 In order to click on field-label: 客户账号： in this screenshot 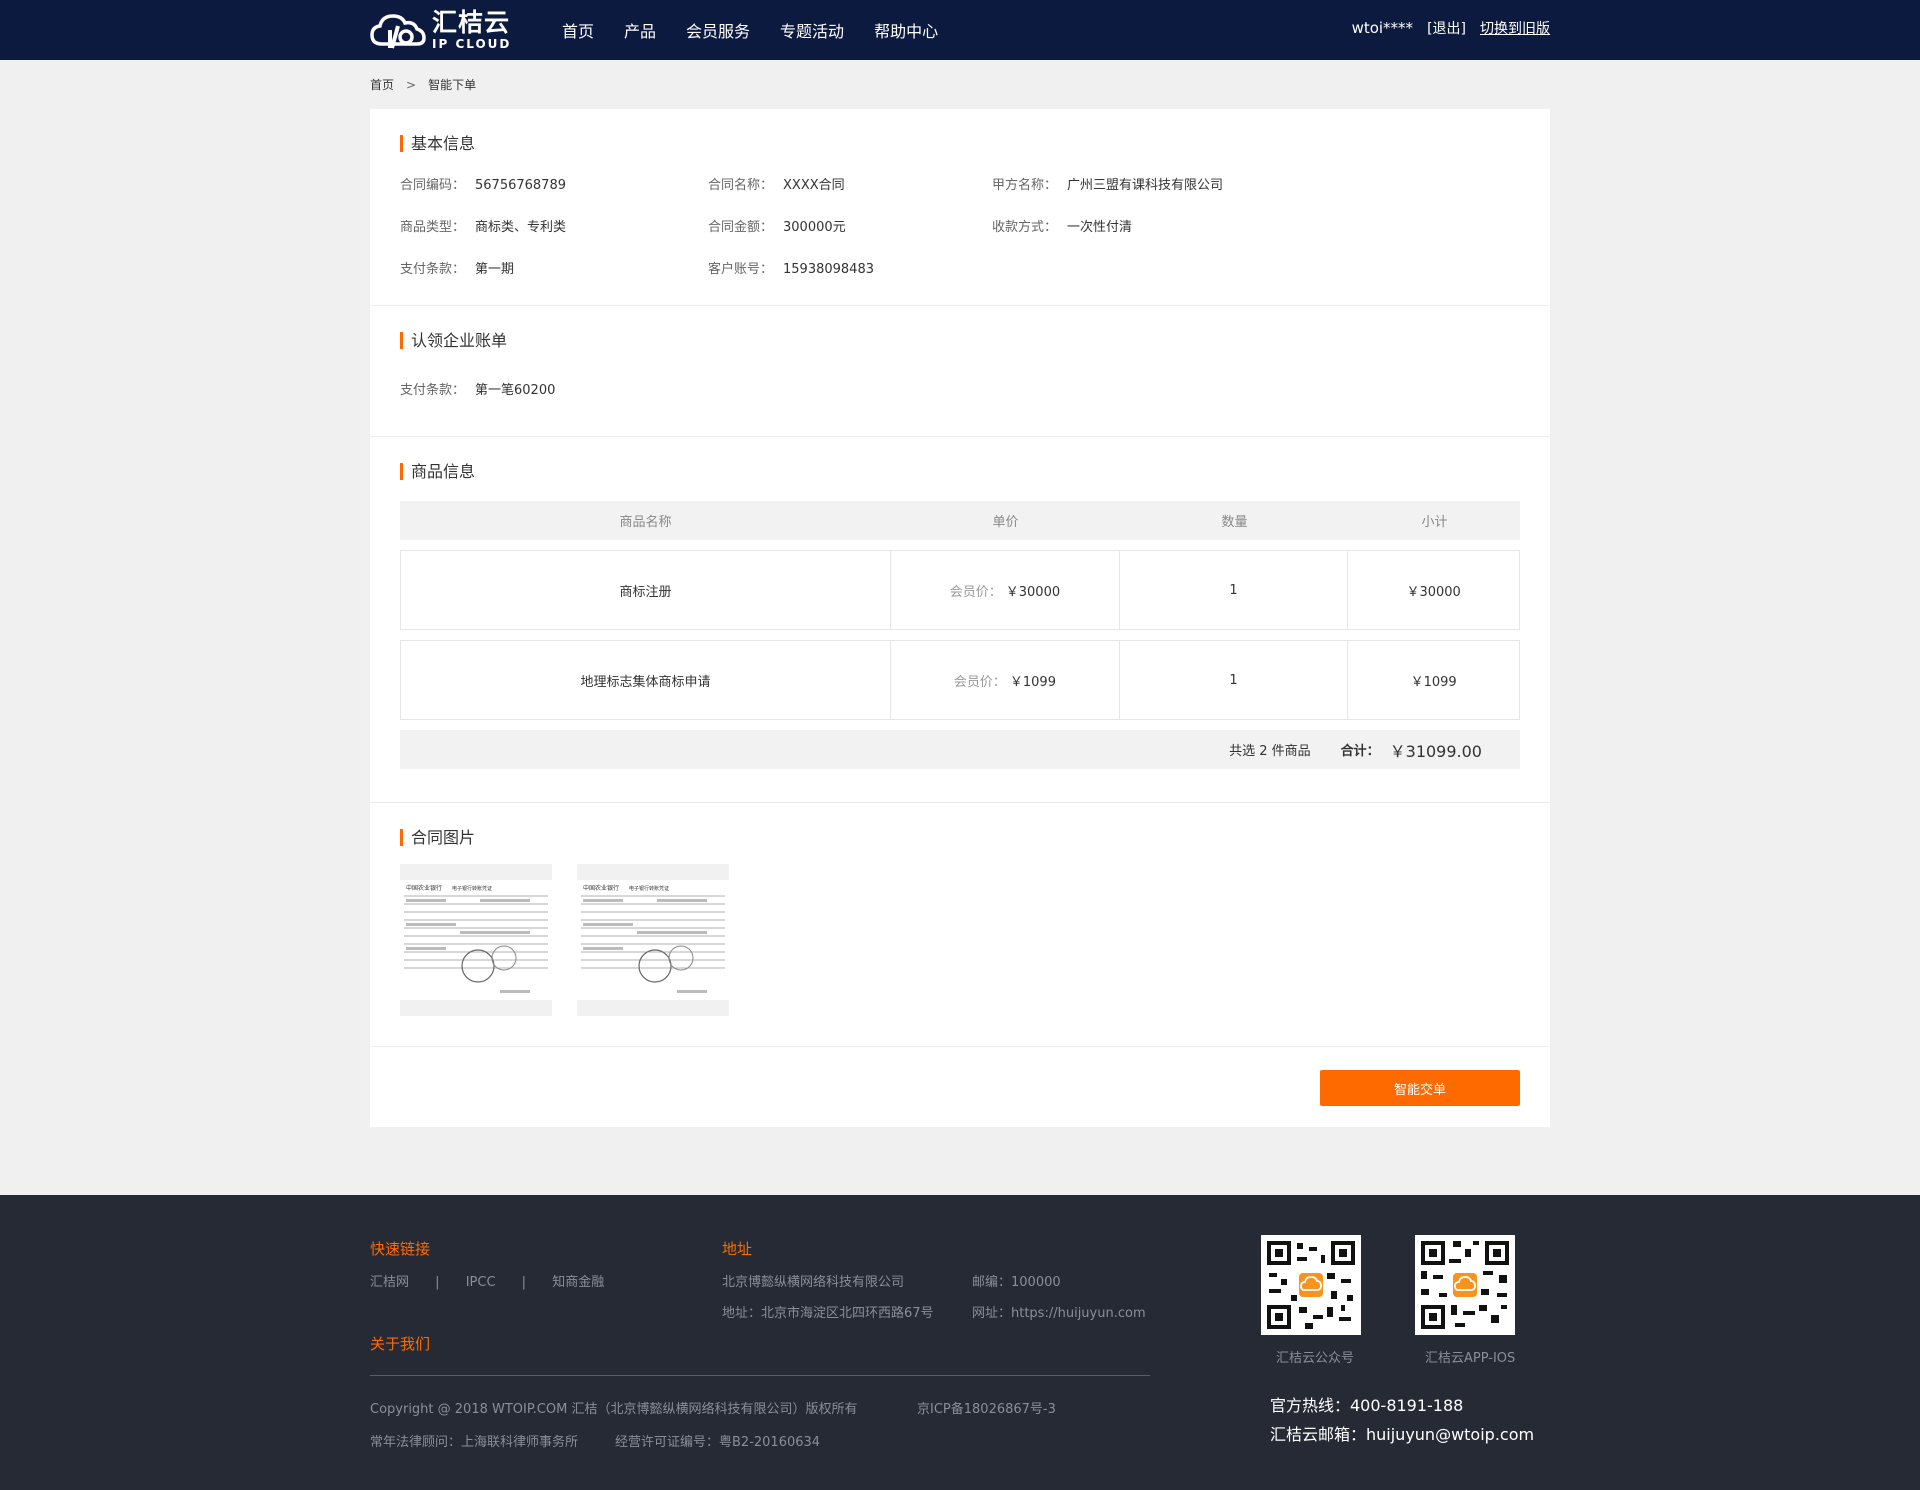, I will do `click(741, 269)`.